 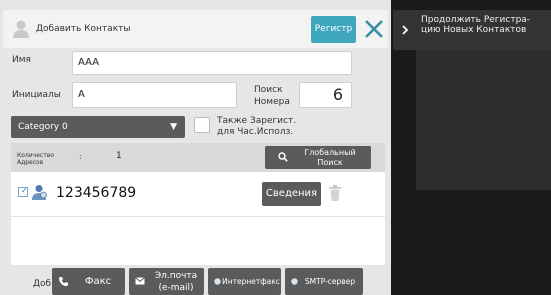 I want to click on address-count-bar: Количество Адресов : 1 Глобальный Поиск, so click(x=198, y=157).